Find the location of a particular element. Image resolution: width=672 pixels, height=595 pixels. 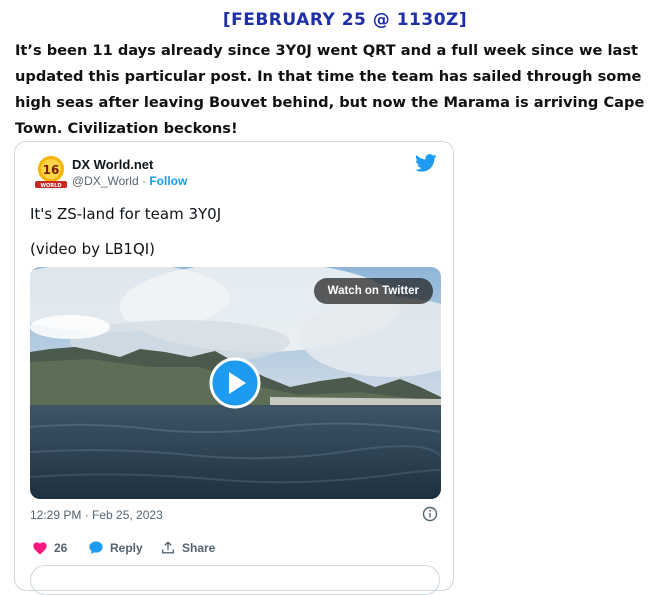

author-name: DX World.net is located at coordinates (112, 164).